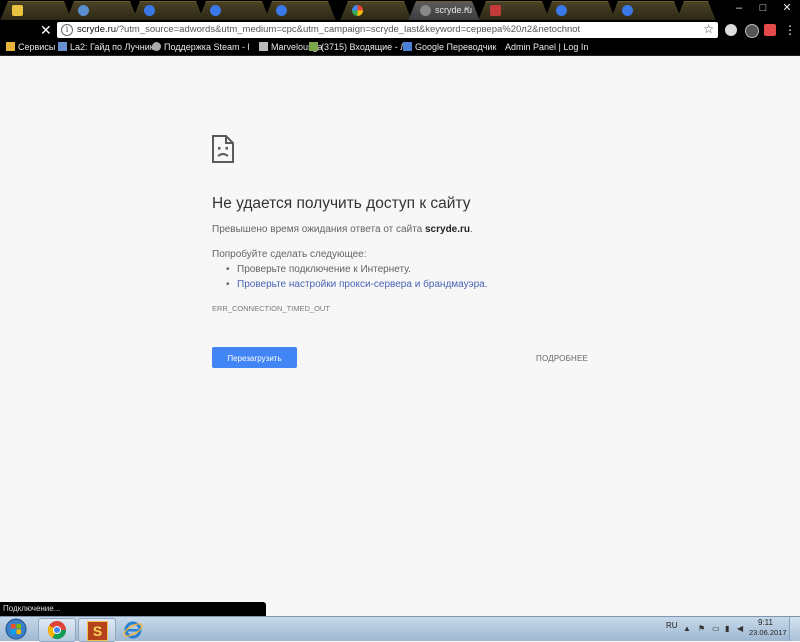  Describe the element at coordinates (727, 628) in the screenshot. I see `network-icon: ▮` at that location.